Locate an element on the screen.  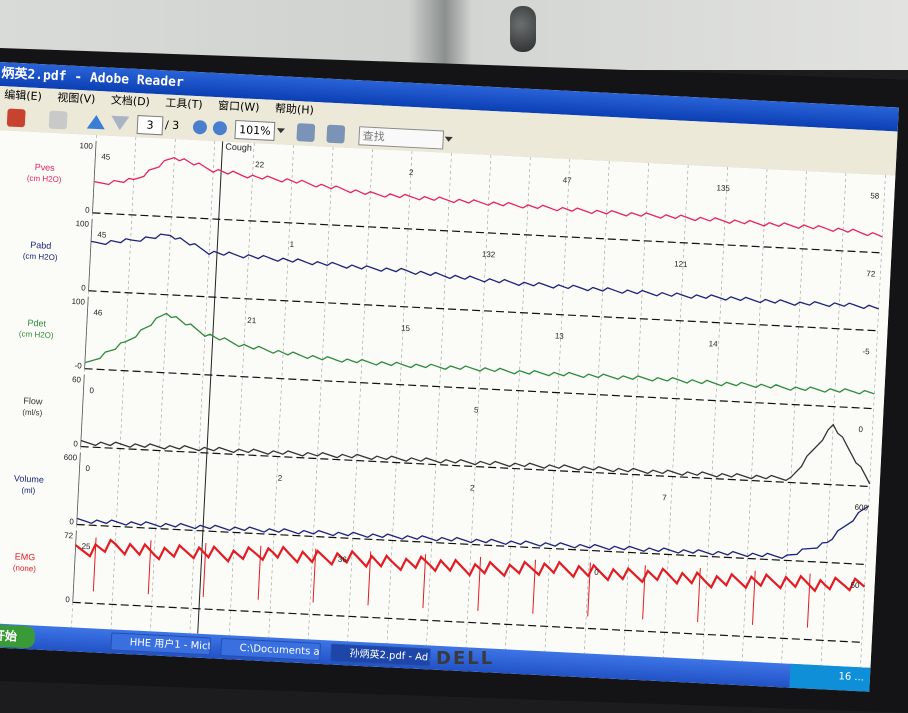
monitor-brand-logo: DELL is located at coordinates (465, 658).